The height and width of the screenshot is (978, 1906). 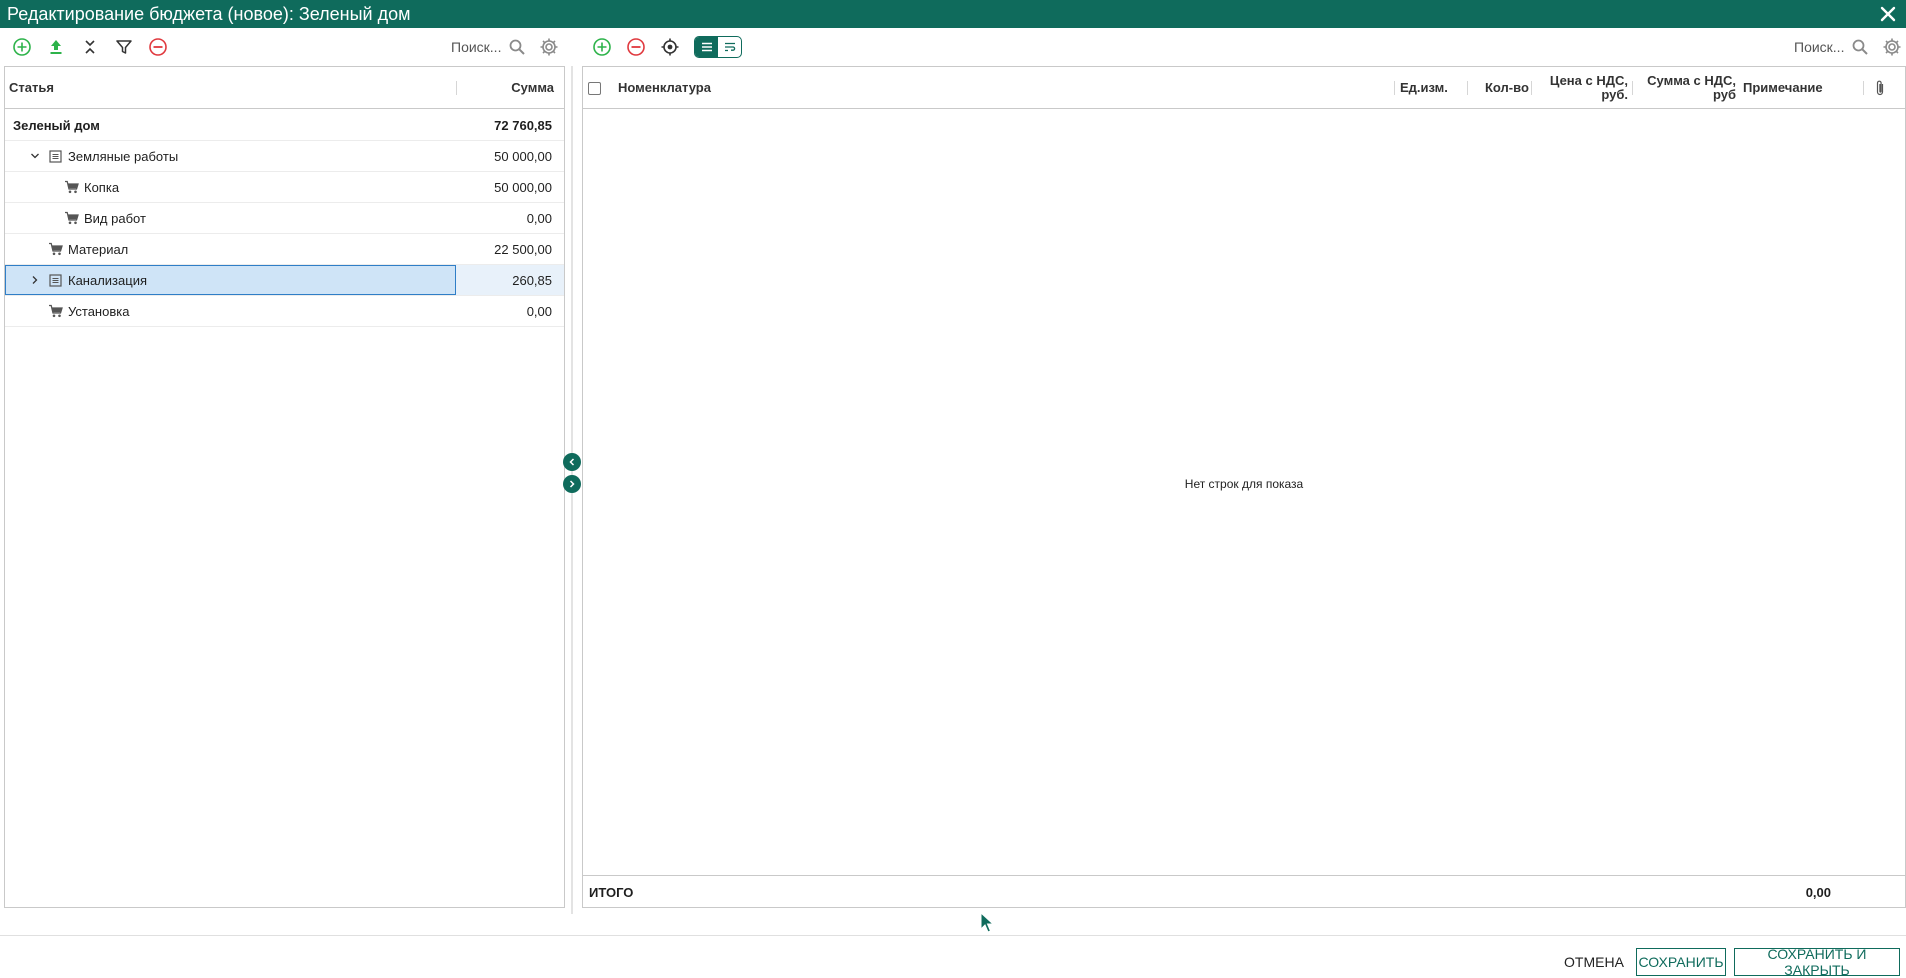 I want to click on paperclip-icon, so click(x=1880, y=88).